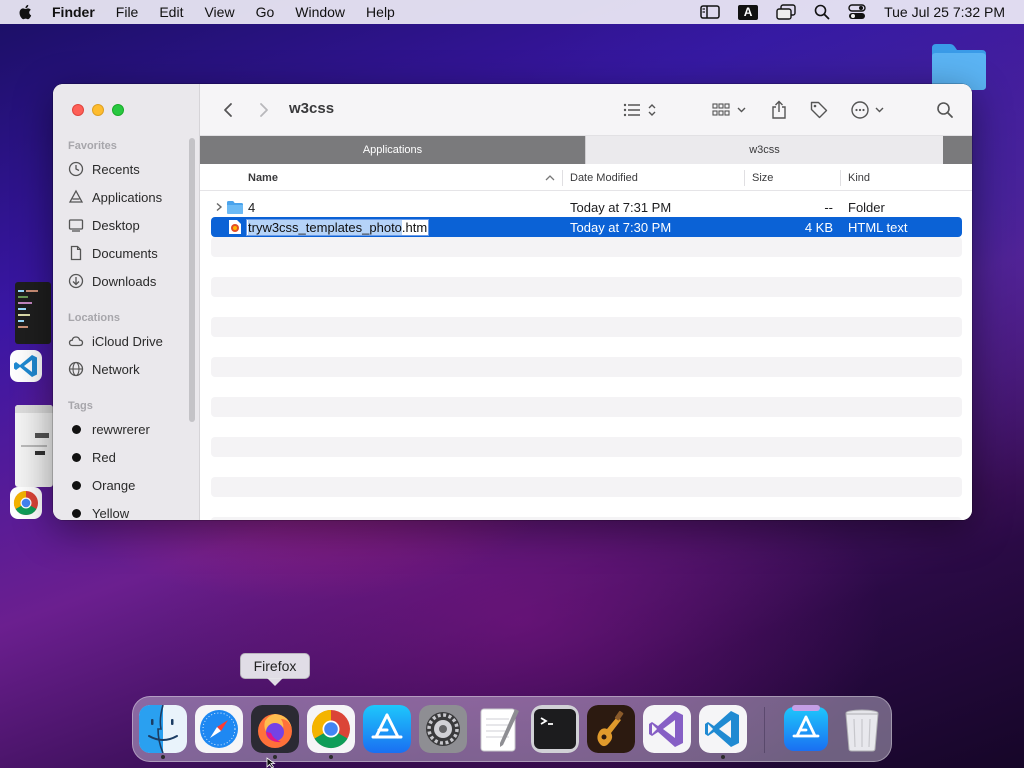 The image size is (1024, 768). Describe the element at coordinates (127, 341) in the screenshot. I see `sidebar-item-label: iCloud Drive` at that location.